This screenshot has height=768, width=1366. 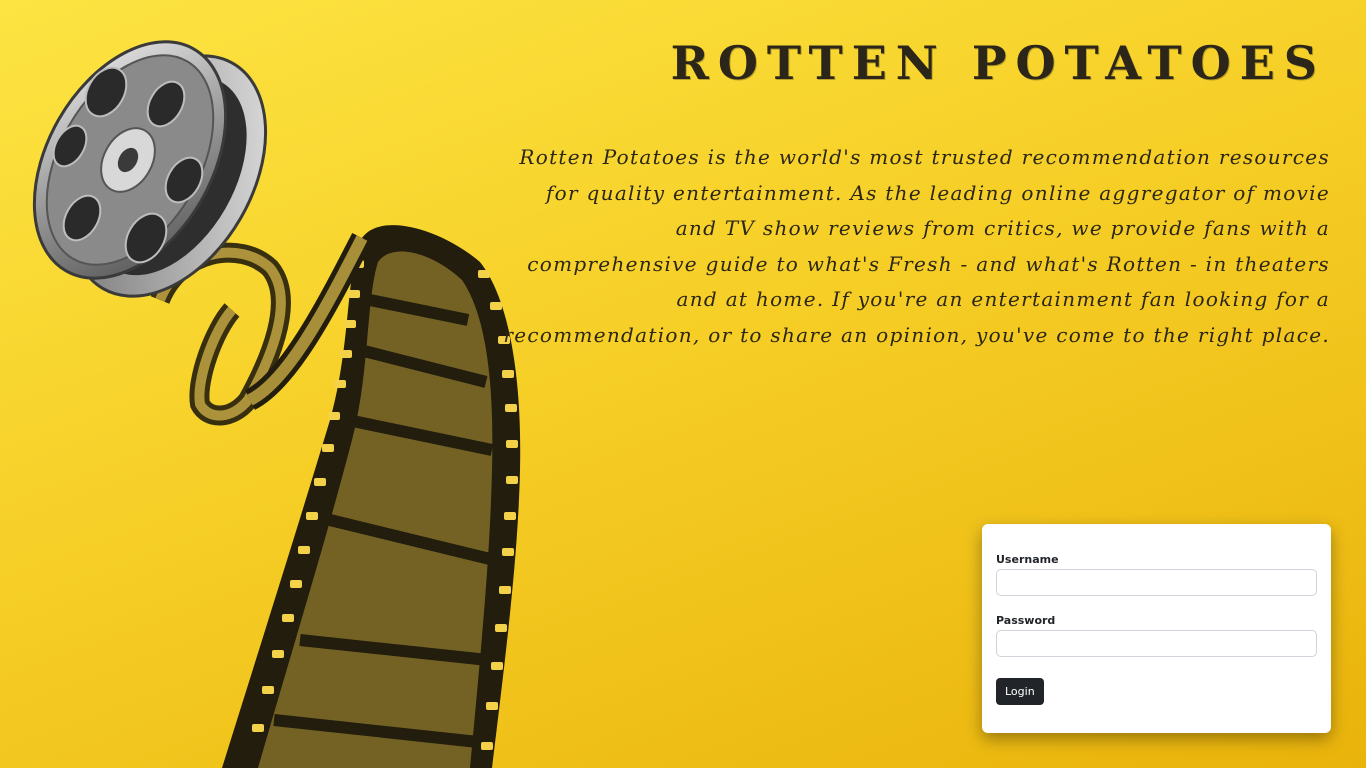 What do you see at coordinates (1026, 620) in the screenshot?
I see `password-label: Password` at bounding box center [1026, 620].